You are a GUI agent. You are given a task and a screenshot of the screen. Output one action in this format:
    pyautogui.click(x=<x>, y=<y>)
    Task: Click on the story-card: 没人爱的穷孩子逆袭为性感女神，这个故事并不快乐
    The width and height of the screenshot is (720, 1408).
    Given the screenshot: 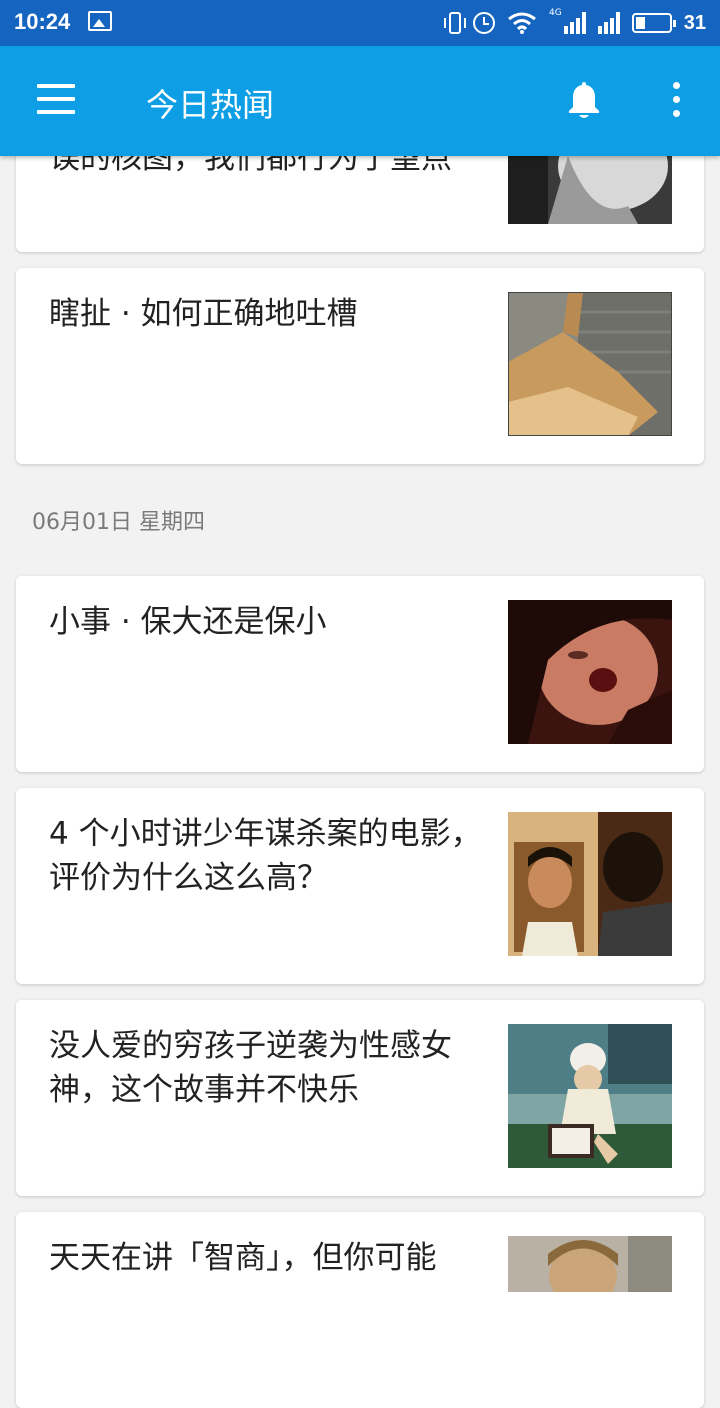 What is the action you would take?
    pyautogui.click(x=360, y=1098)
    